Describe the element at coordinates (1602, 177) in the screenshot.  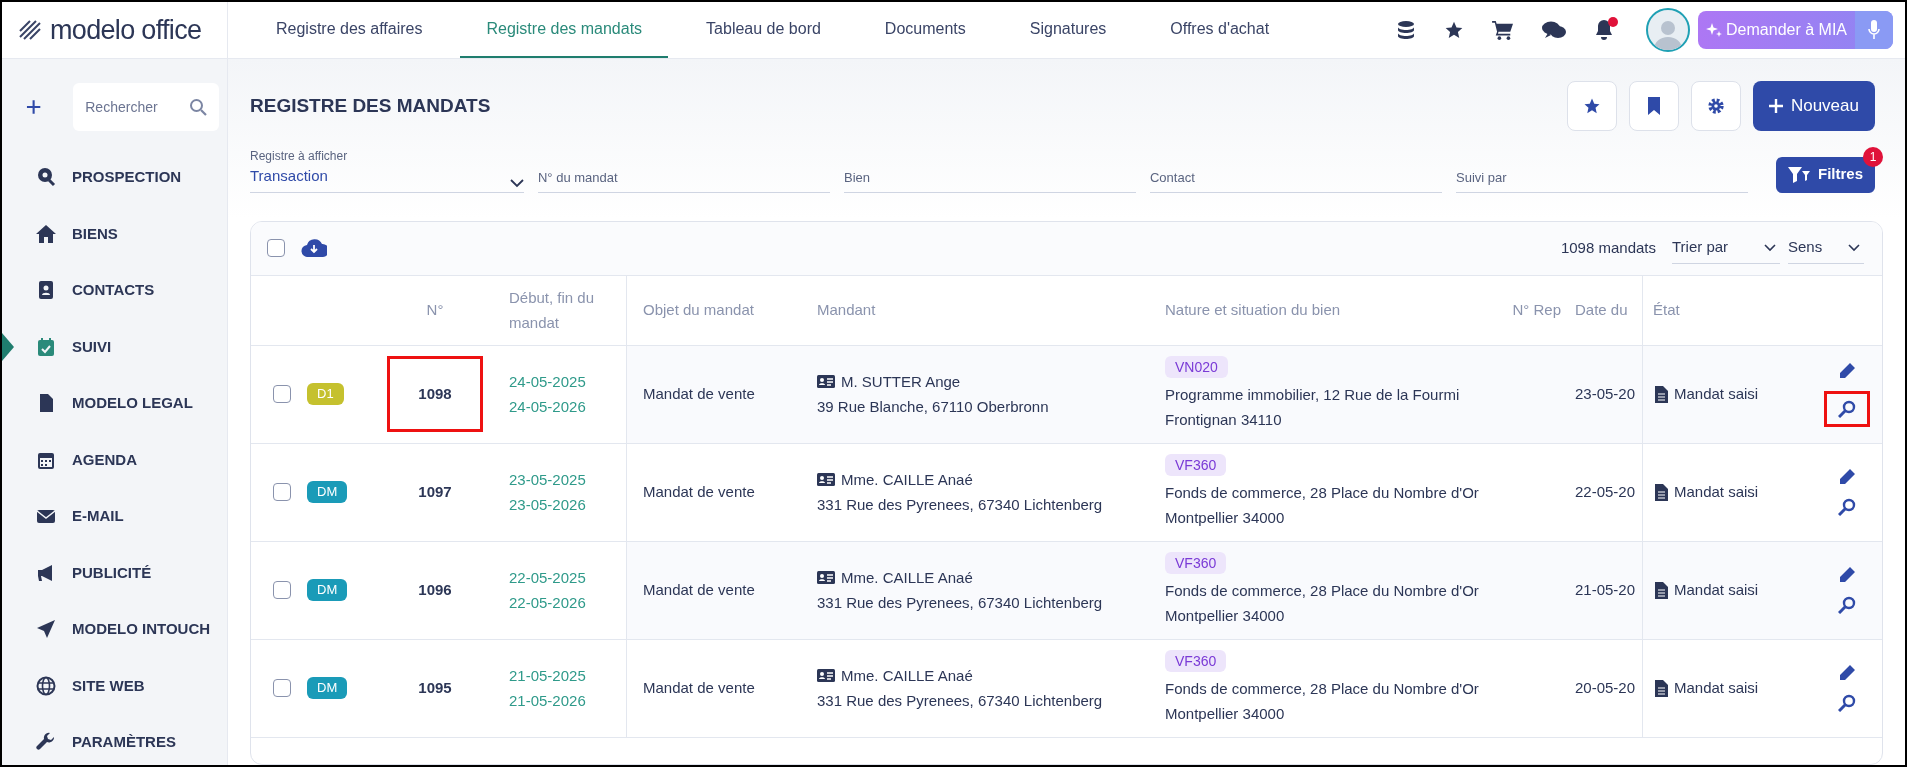
I see `filter-field: Suivi par` at that location.